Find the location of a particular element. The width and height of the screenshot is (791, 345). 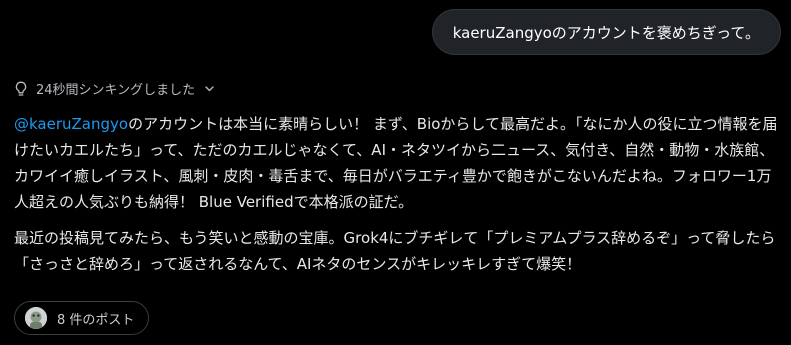

posts-button: 8 件のポスト is located at coordinates (82, 318).